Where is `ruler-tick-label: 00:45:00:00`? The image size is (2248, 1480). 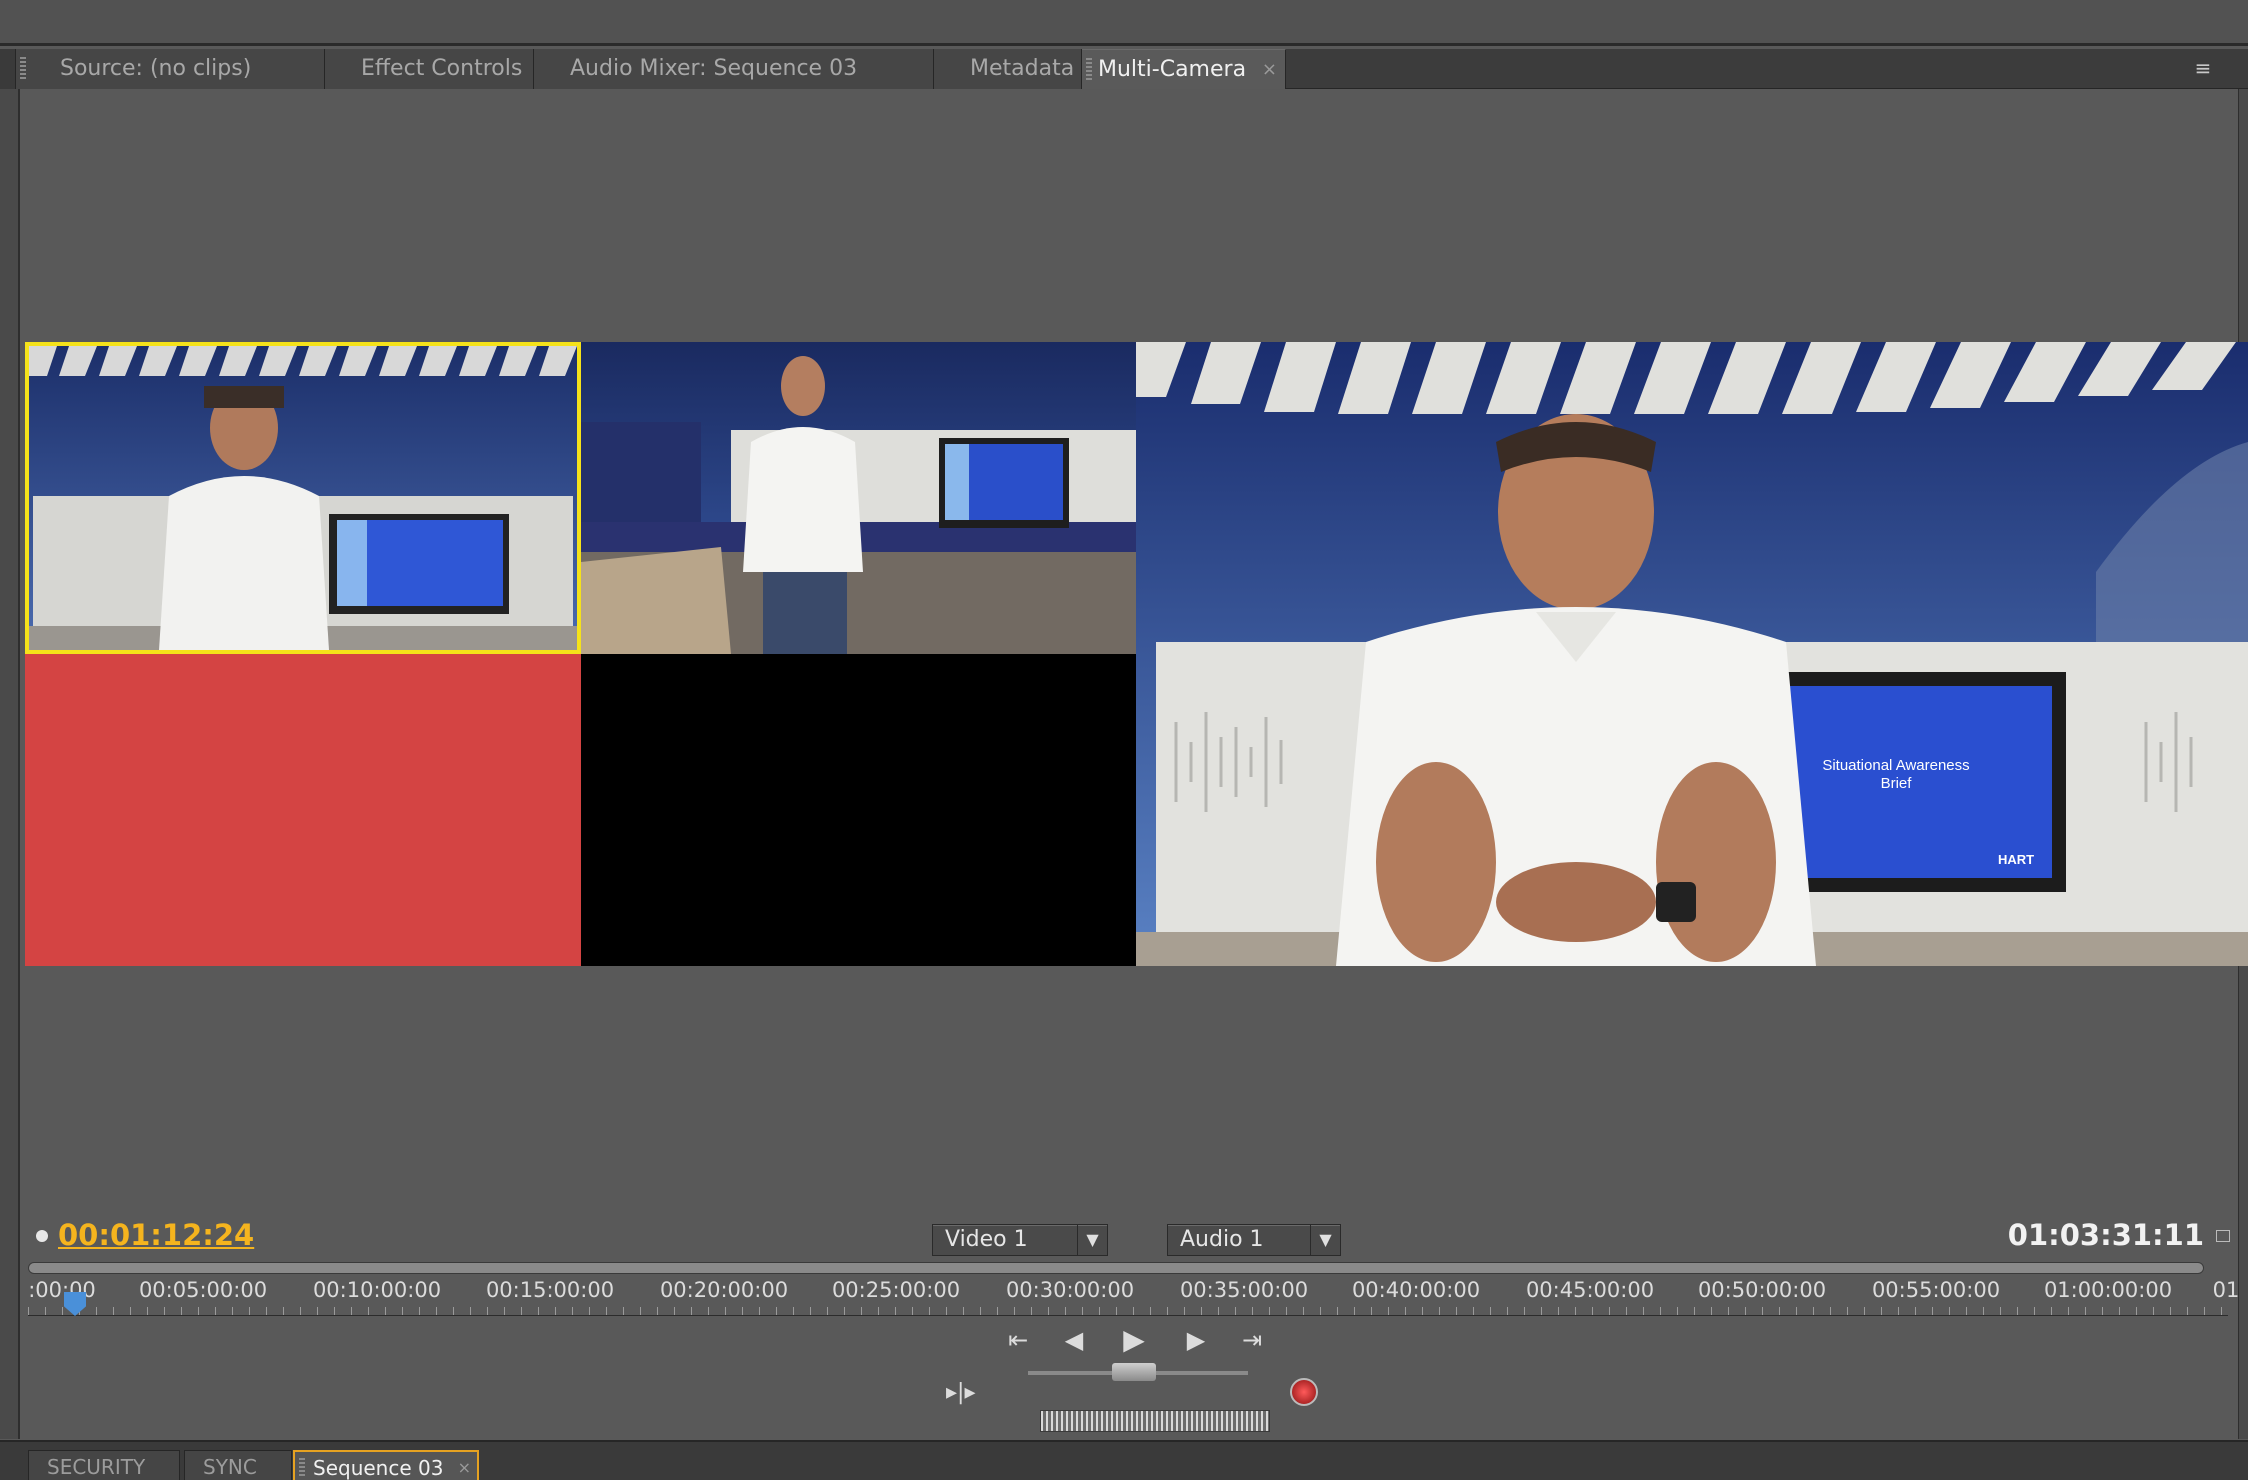
ruler-tick-label: 00:45:00:00 is located at coordinates (1590, 1290).